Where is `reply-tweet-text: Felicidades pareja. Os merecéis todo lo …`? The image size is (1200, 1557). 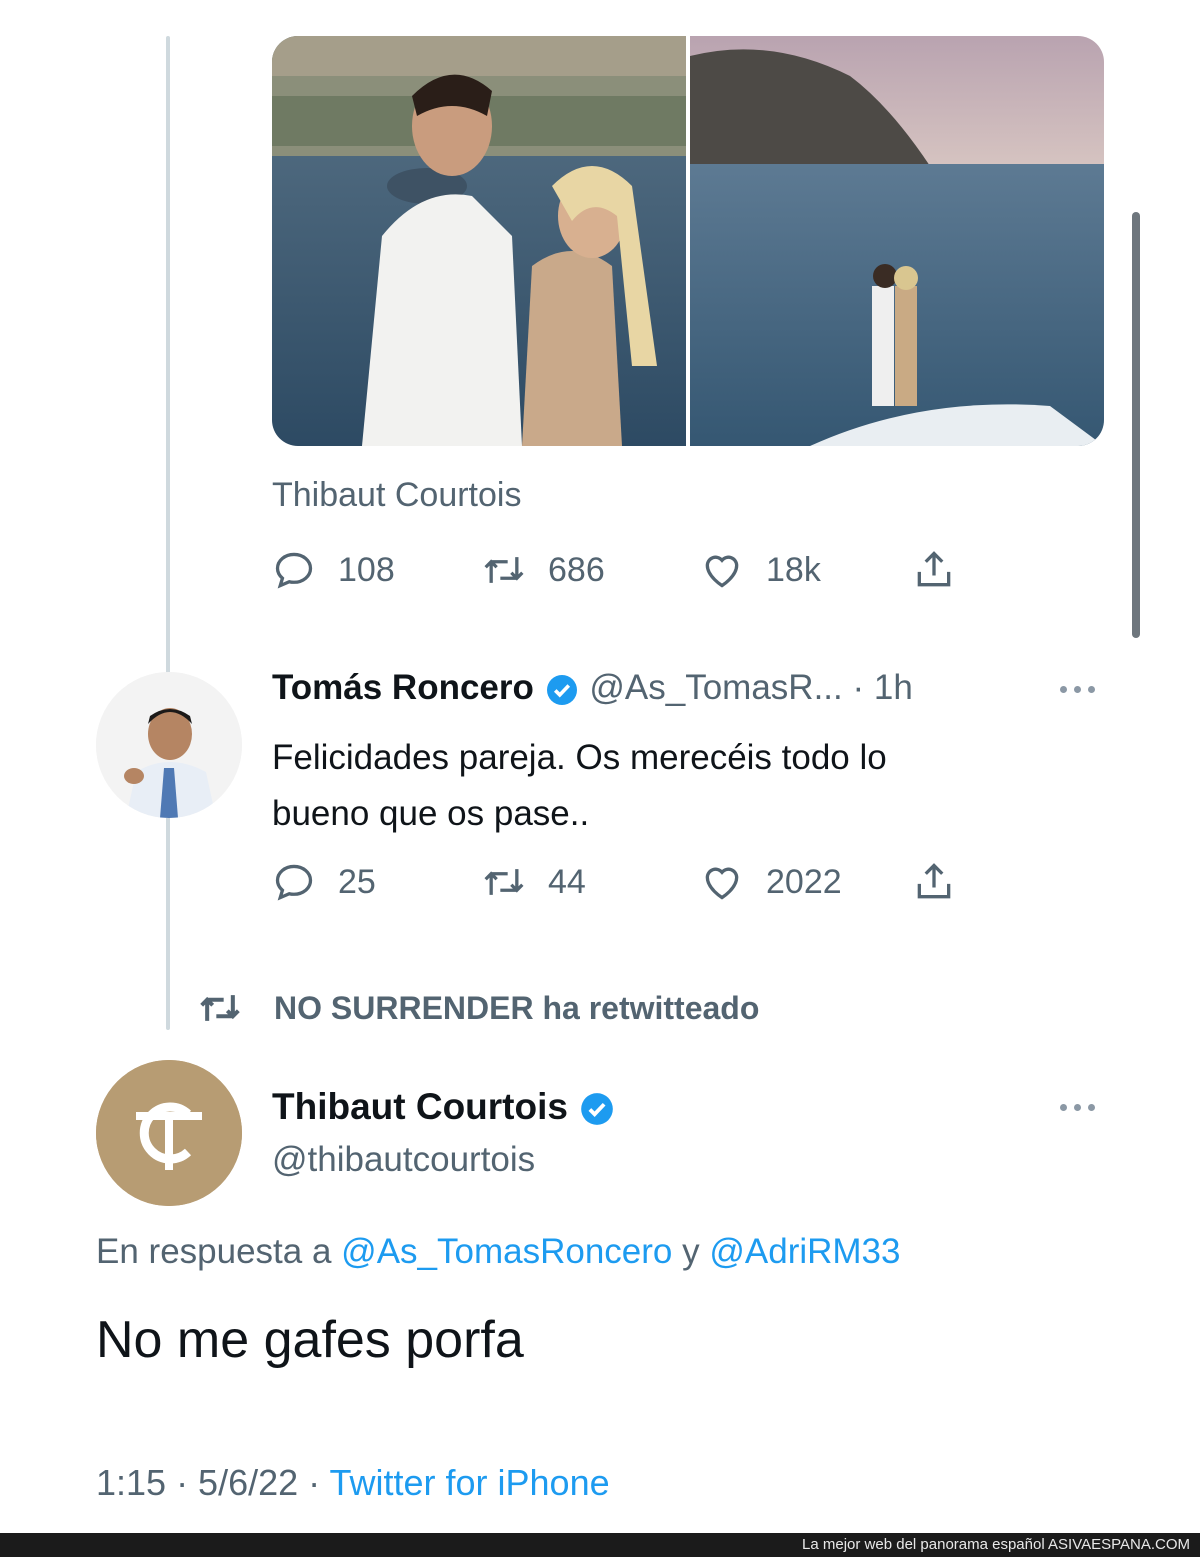 reply-tweet-text: Felicidades pareja. Os merecéis todo lo … is located at coordinates (579, 786).